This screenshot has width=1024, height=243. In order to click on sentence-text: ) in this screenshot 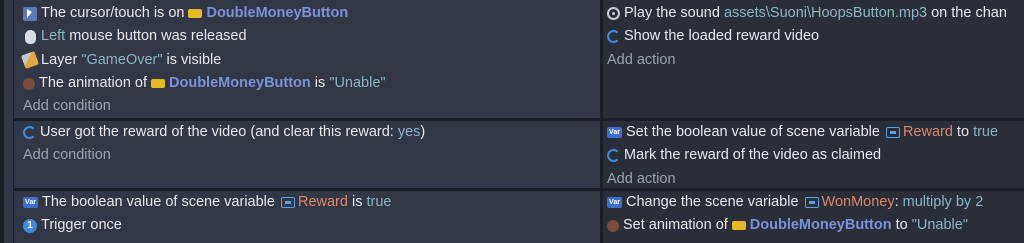, I will do `click(423, 132)`.